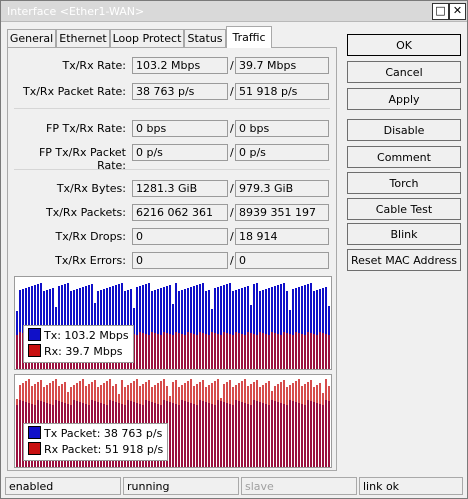  What do you see at coordinates (180, 91) in the screenshot?
I see `tx-packet-rate-field: 38 763 p/s` at bounding box center [180, 91].